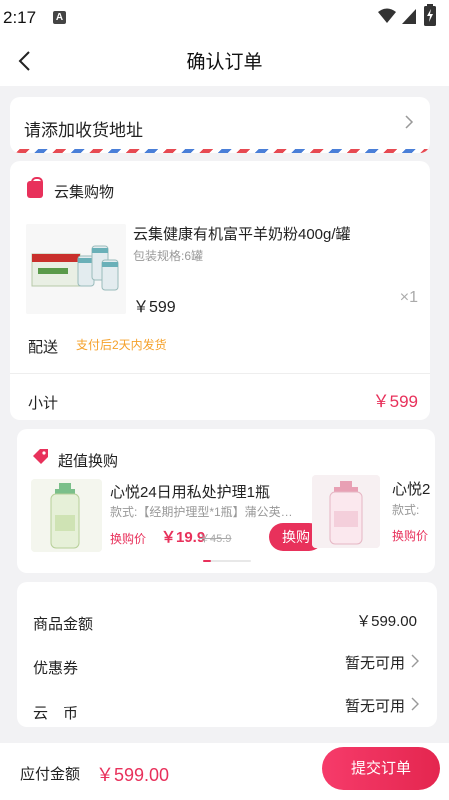 Image resolution: width=449 pixels, height=800 pixels. Describe the element at coordinates (63, 624) in the screenshot. I see `goods-amount-label: 商品金额` at that location.